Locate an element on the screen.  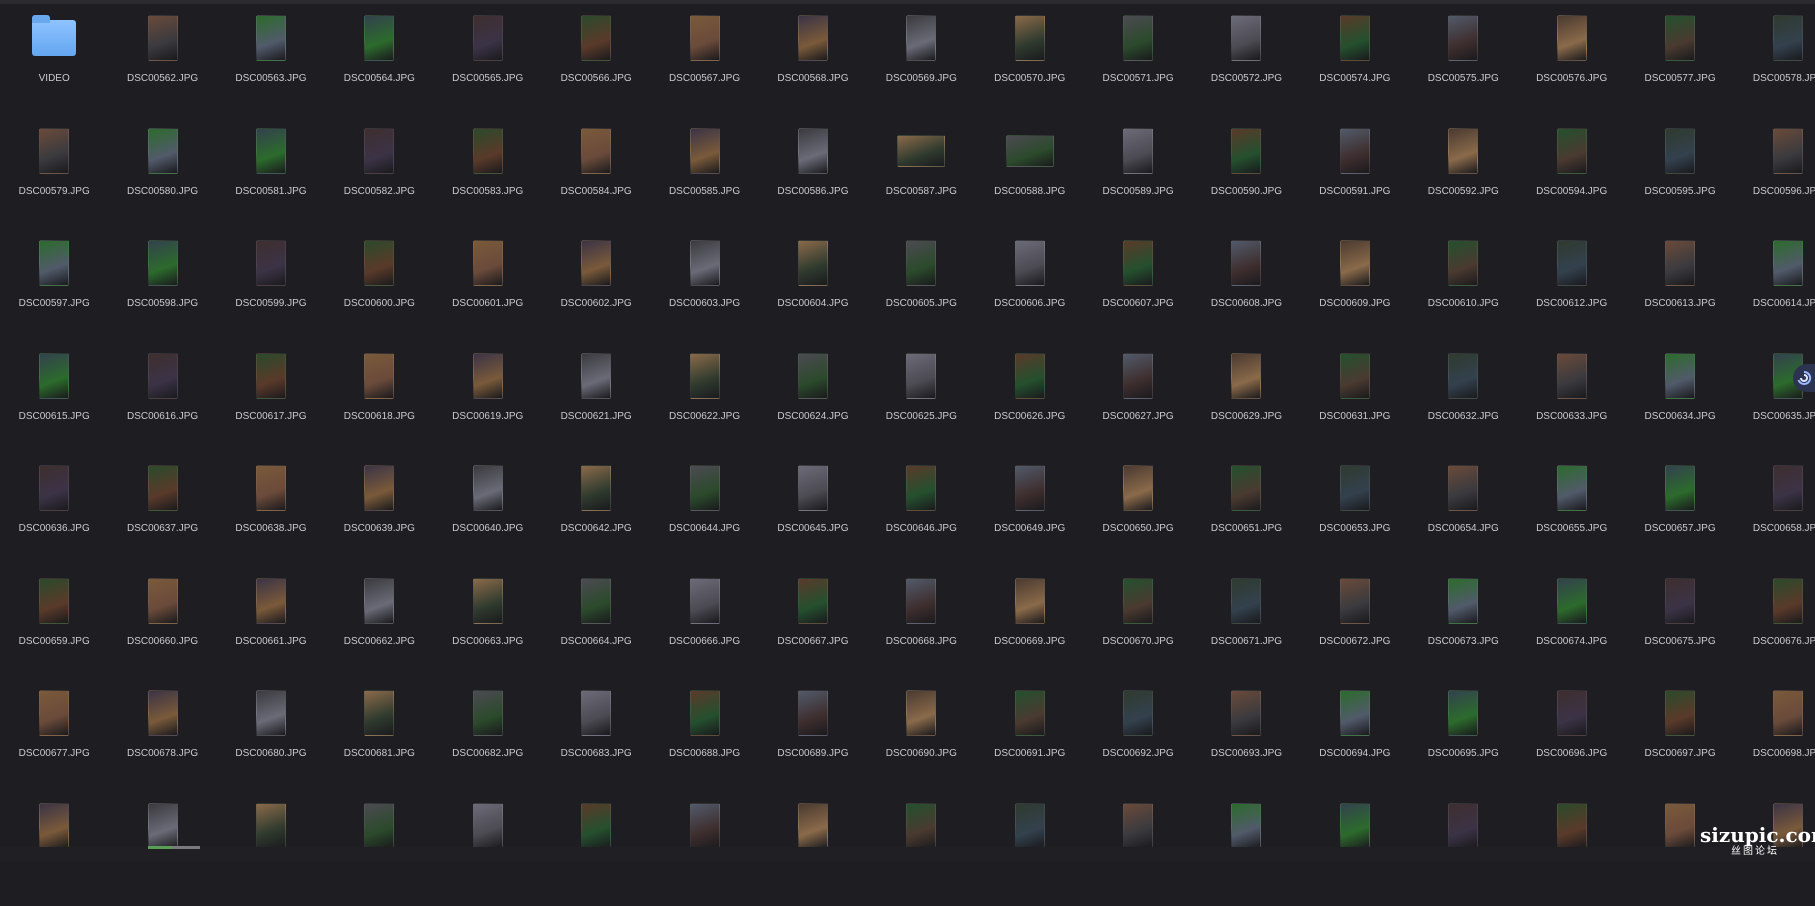
file-item: DSC00621.JPG is located at coordinates (596, 400).